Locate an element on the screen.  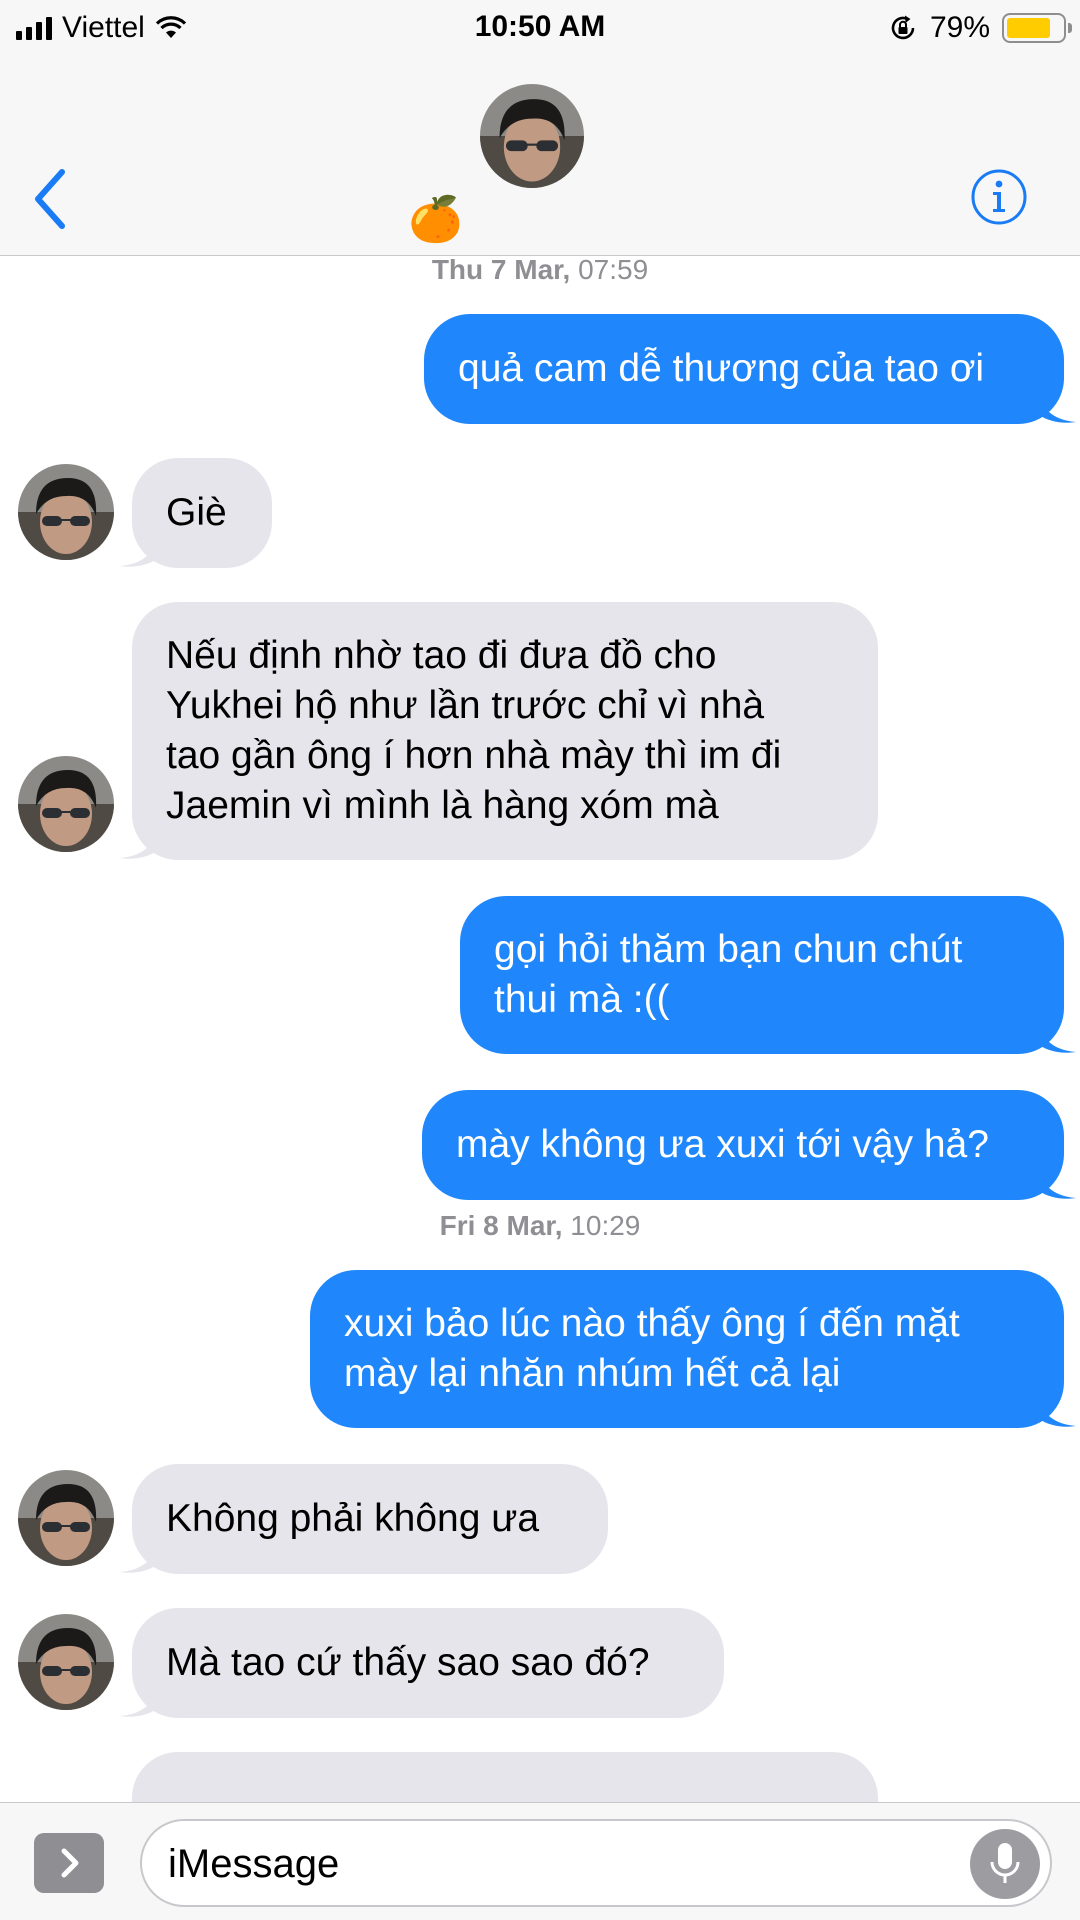
message-text-line: tao gần ông í hơn nhà mày thì im đi is located at coordinates (474, 755).